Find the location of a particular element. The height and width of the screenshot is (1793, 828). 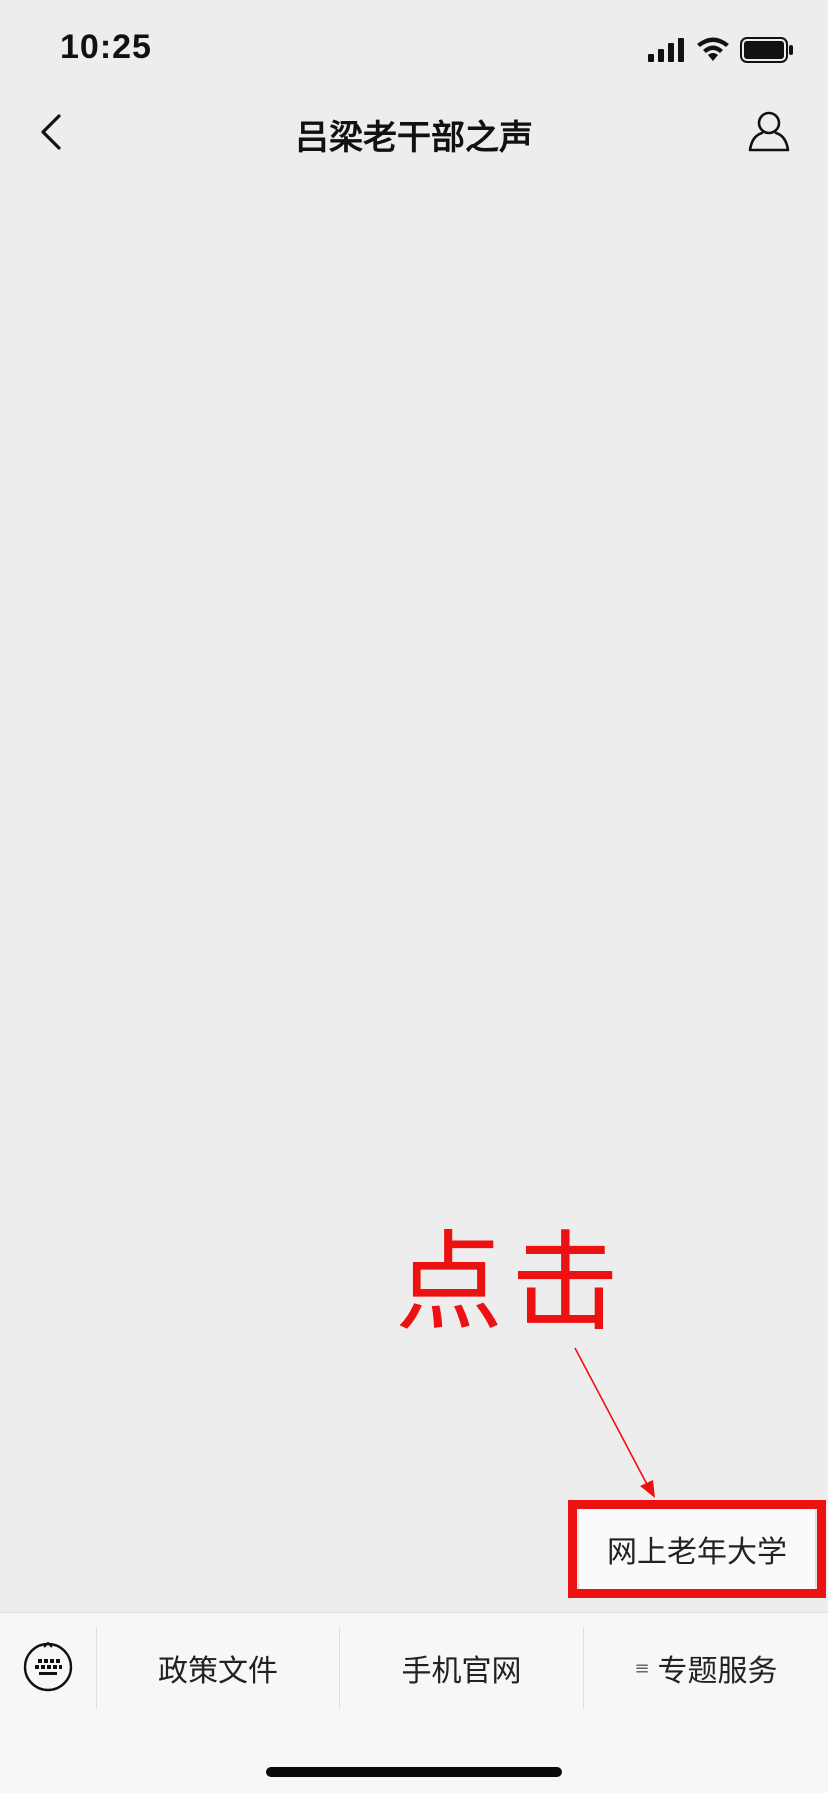

annotation-highlight-box is located at coordinates (697, 1549).